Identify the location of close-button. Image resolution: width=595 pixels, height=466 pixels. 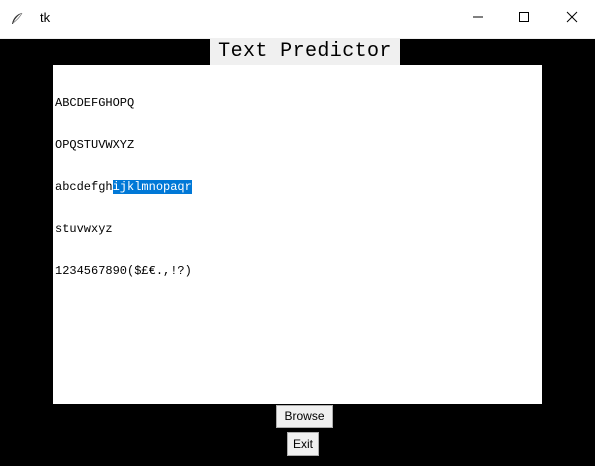
(572, 19).